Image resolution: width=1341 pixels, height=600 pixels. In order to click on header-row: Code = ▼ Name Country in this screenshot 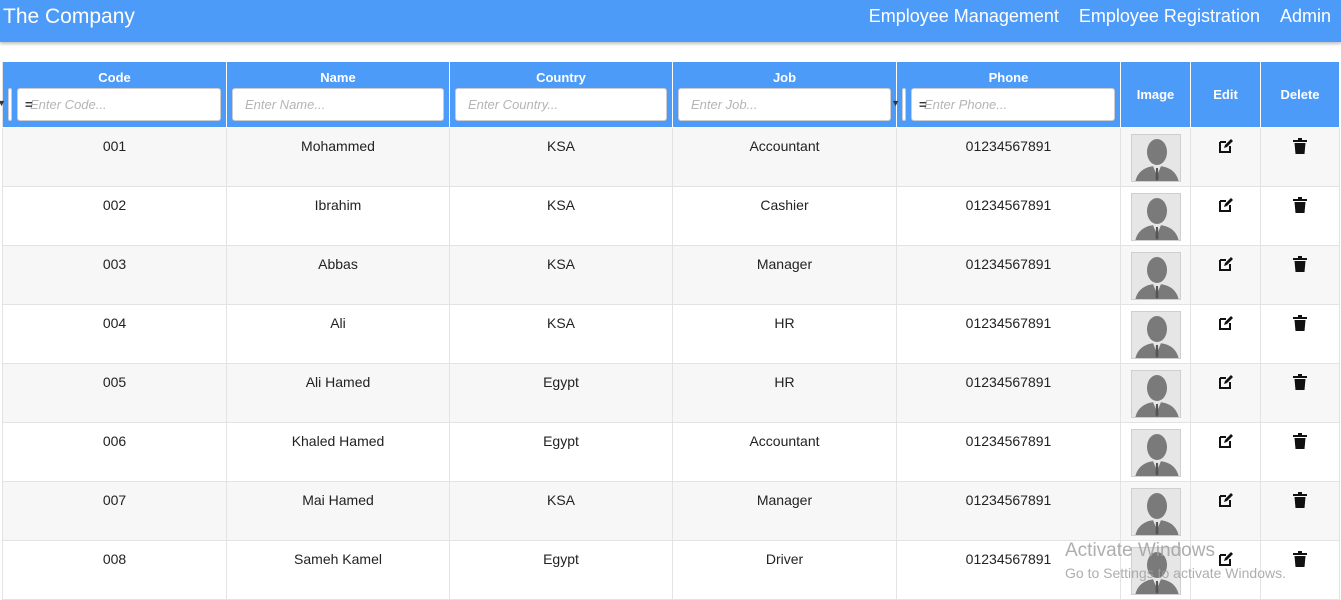, I will do `click(670, 94)`.